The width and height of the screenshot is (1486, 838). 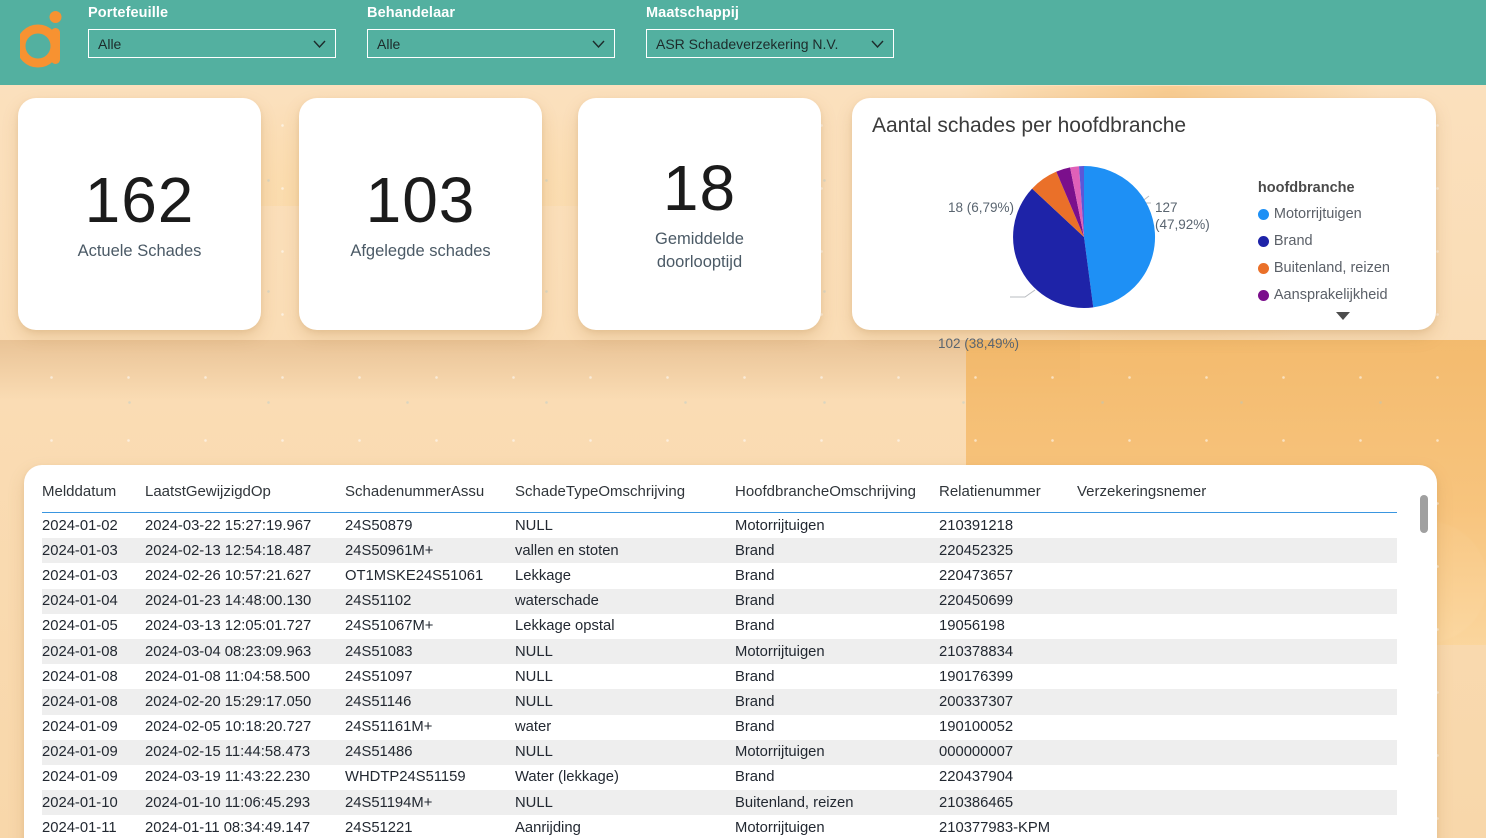 I want to click on table-cell: 210386465, so click(x=976, y=802).